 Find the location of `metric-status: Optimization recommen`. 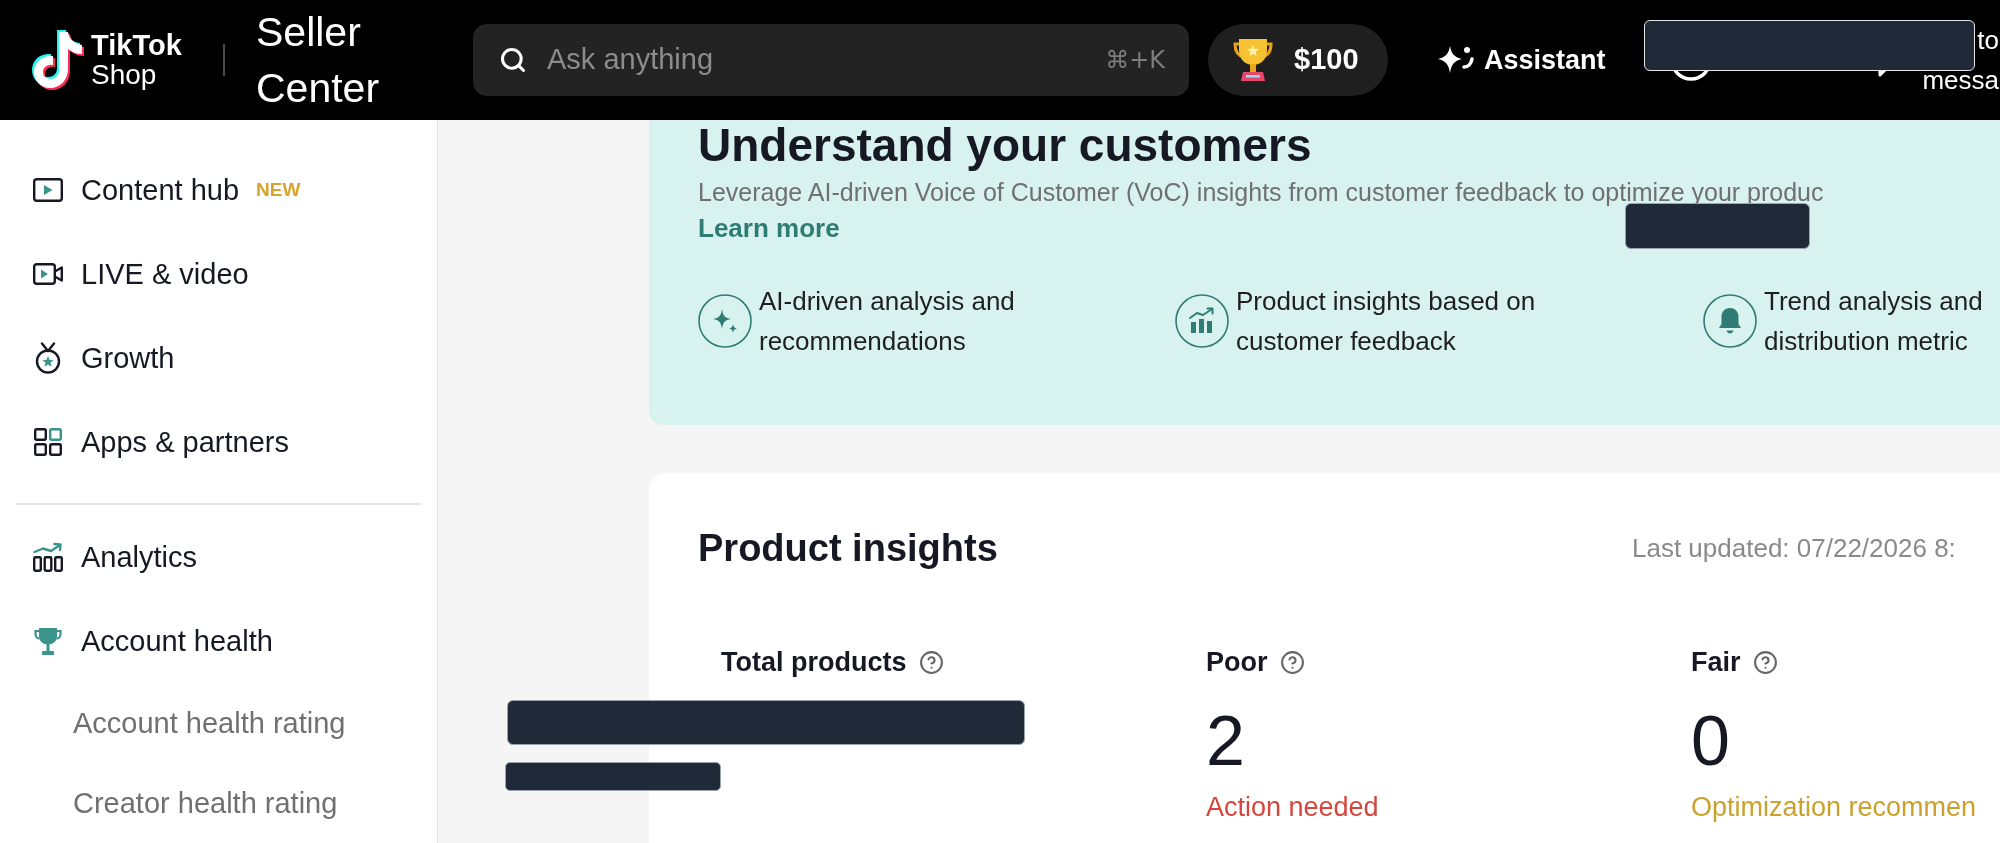

metric-status: Optimization recommen is located at coordinates (1834, 807).